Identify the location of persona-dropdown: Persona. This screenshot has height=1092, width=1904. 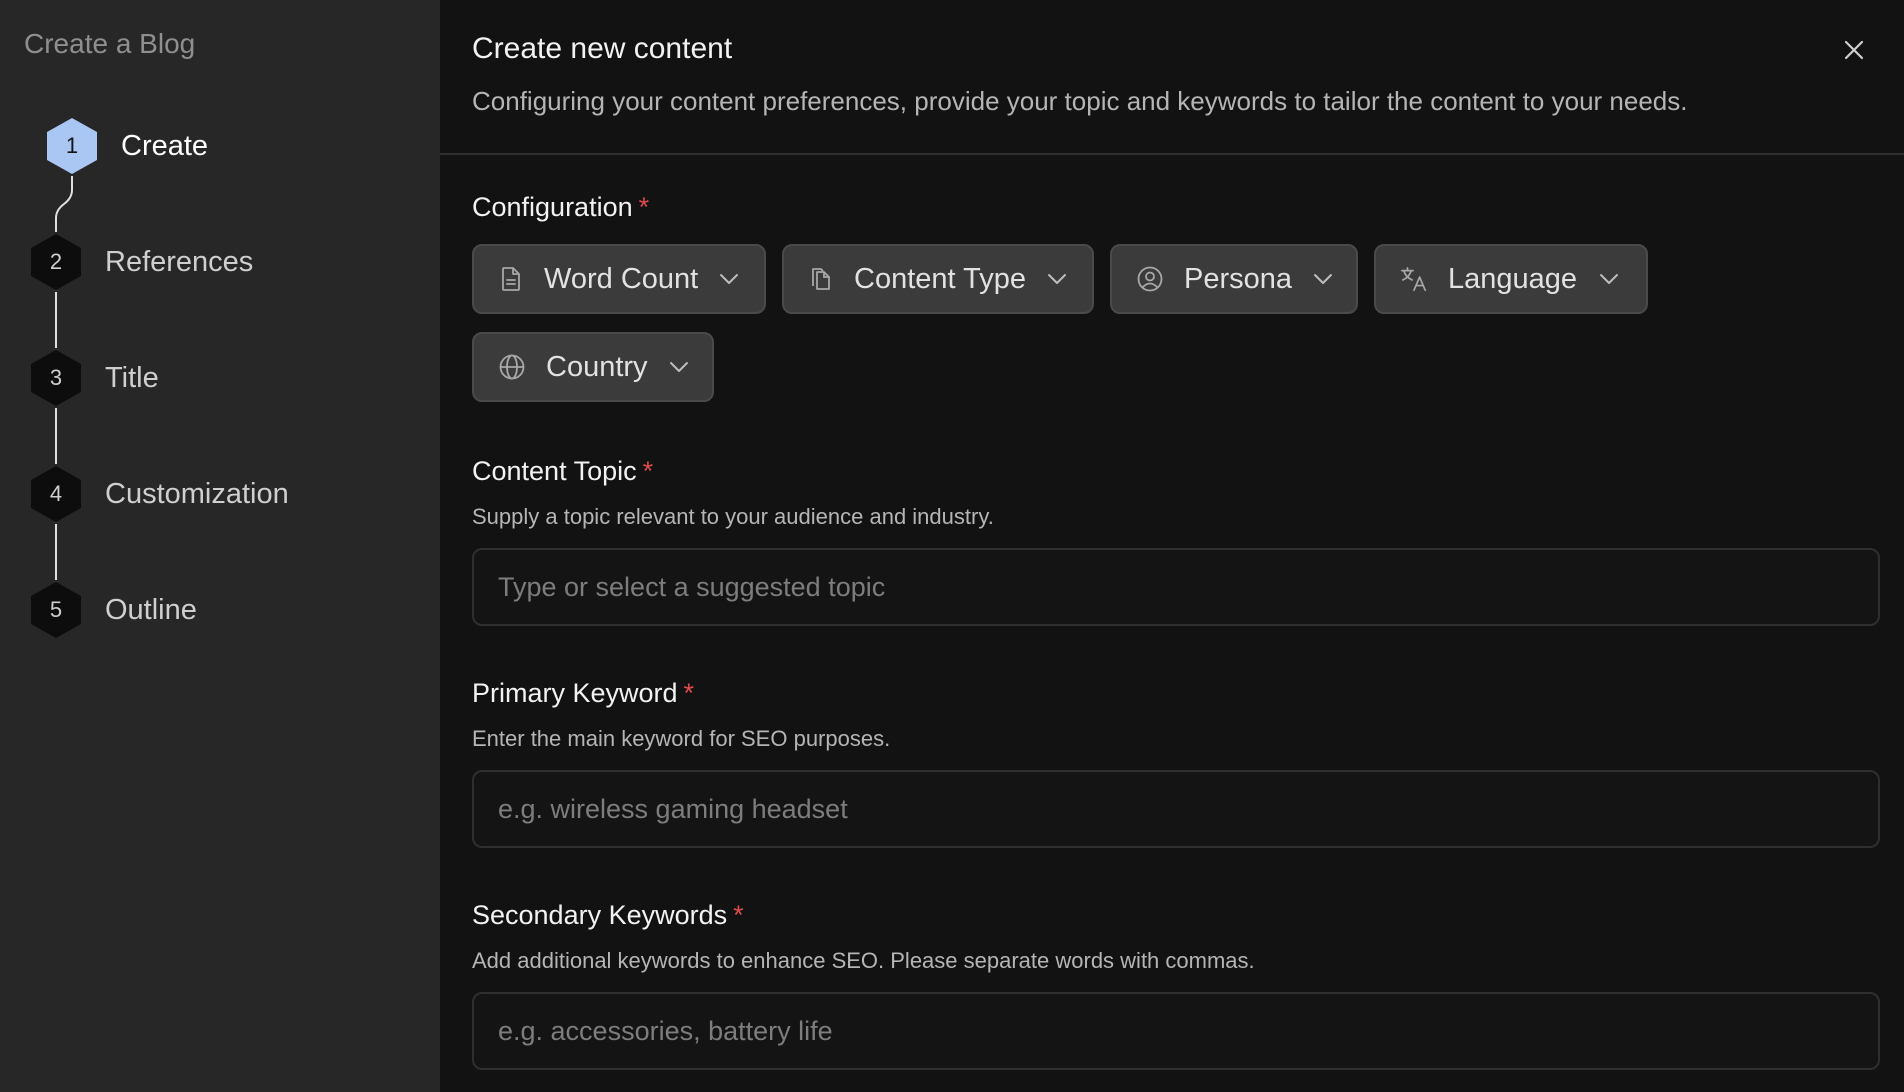
(1234, 279).